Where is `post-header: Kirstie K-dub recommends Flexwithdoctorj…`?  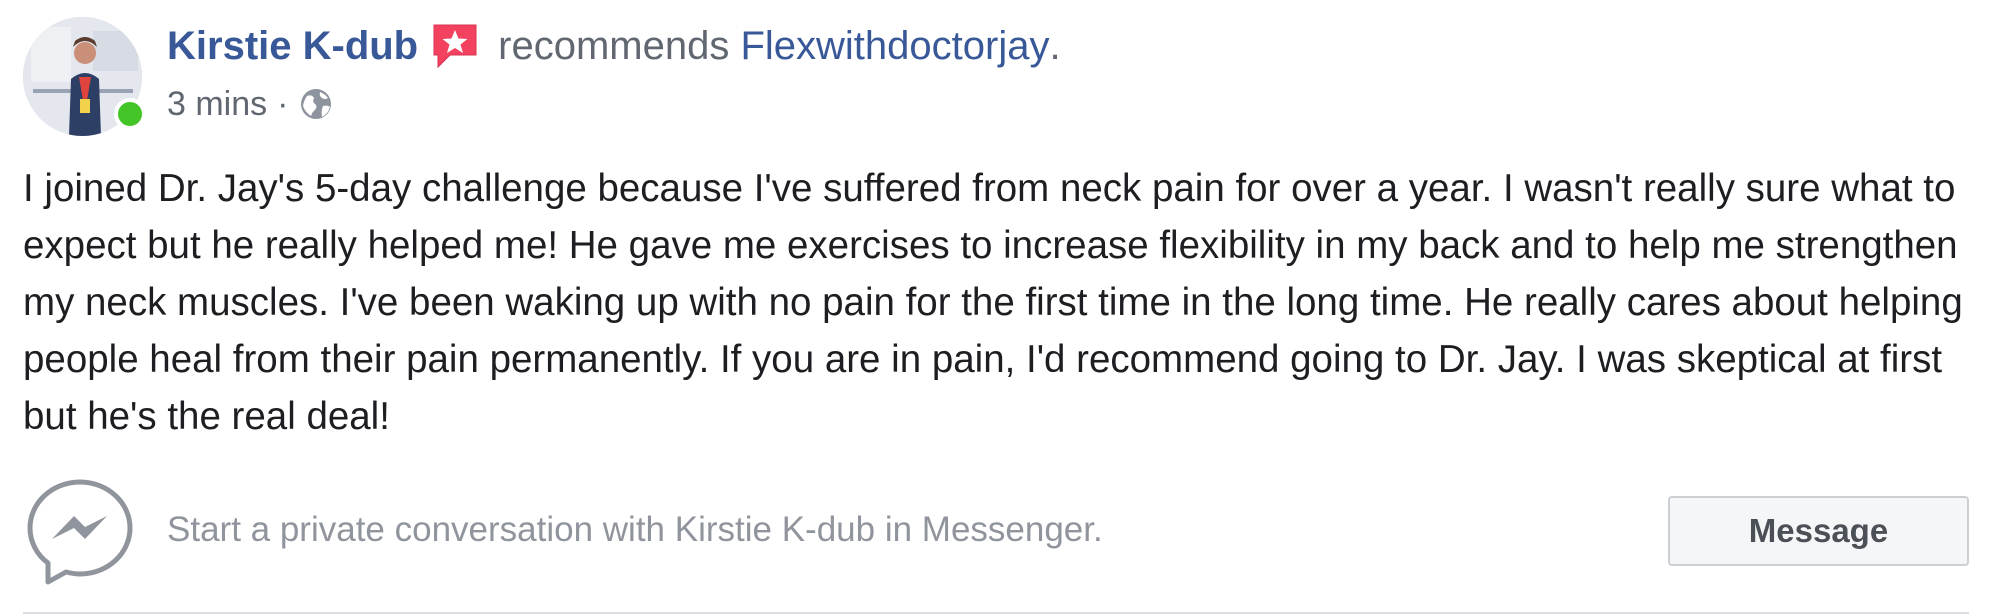
post-header: Kirstie K-dub recommends Flexwithdoctorj… is located at coordinates (614, 46).